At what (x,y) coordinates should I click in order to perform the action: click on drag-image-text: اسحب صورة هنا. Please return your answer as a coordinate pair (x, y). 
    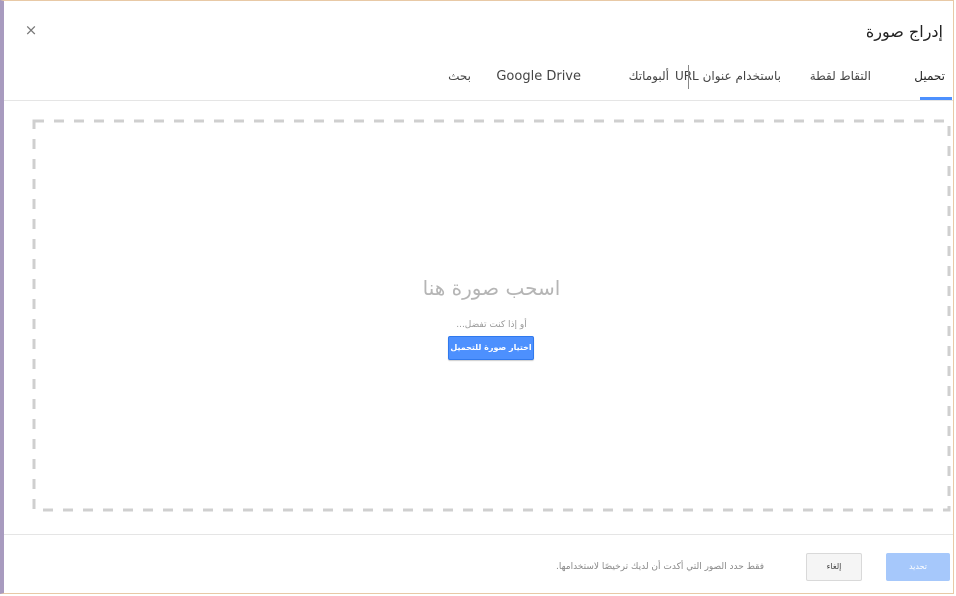
    Looking at the image, I should click on (491, 288).